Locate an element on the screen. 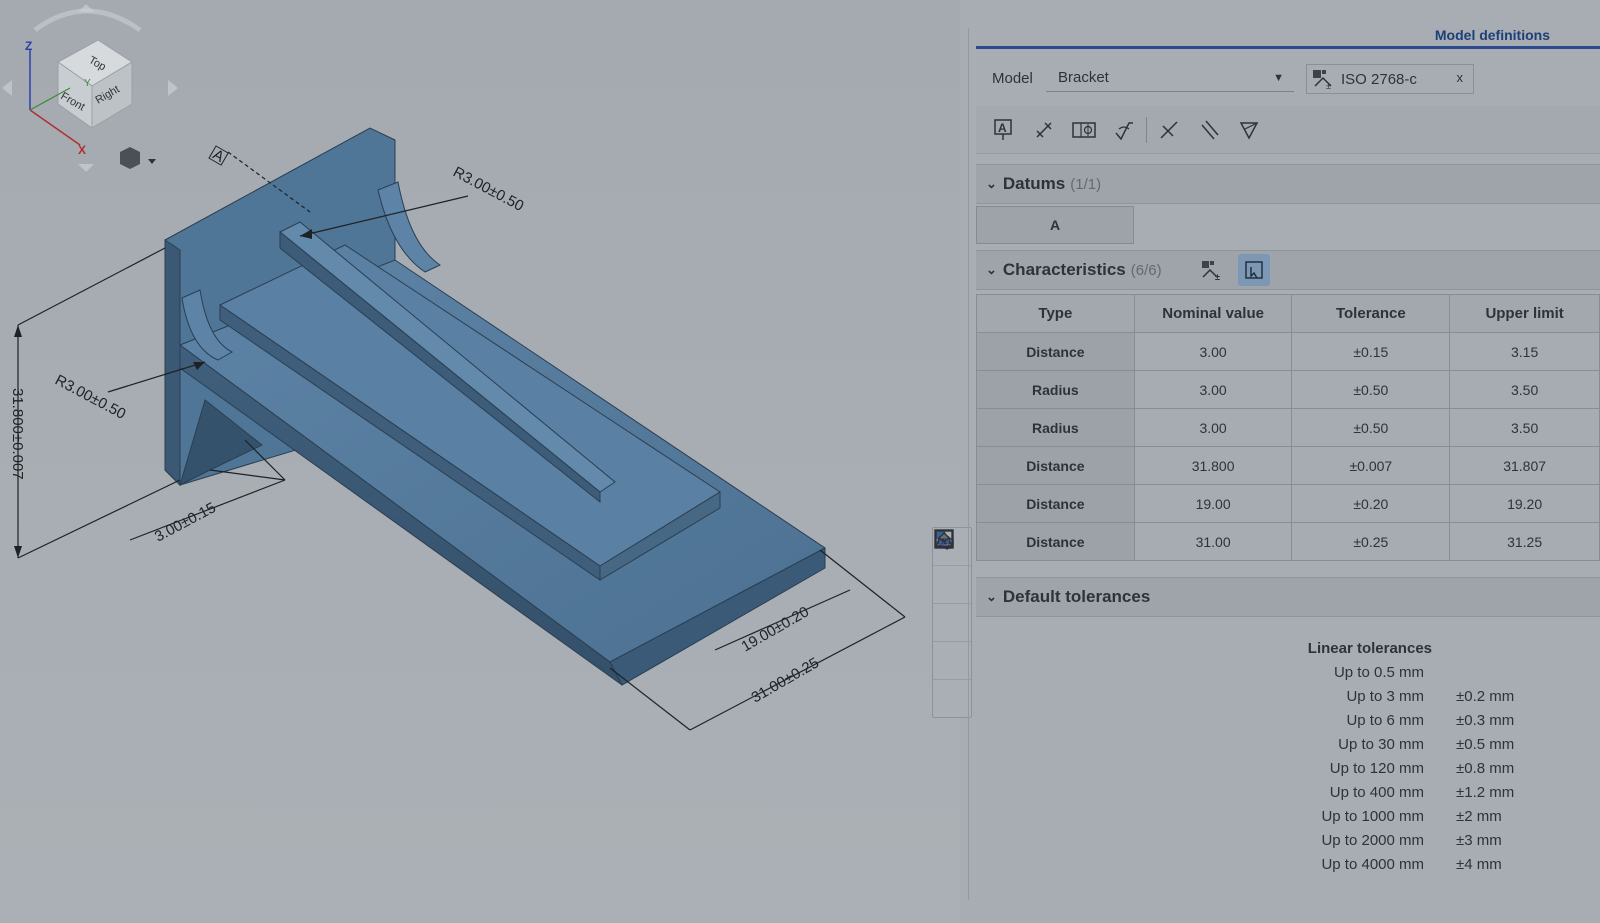 The width and height of the screenshot is (1600, 923). select-in-viewport-icon is located at coordinates (1254, 270).